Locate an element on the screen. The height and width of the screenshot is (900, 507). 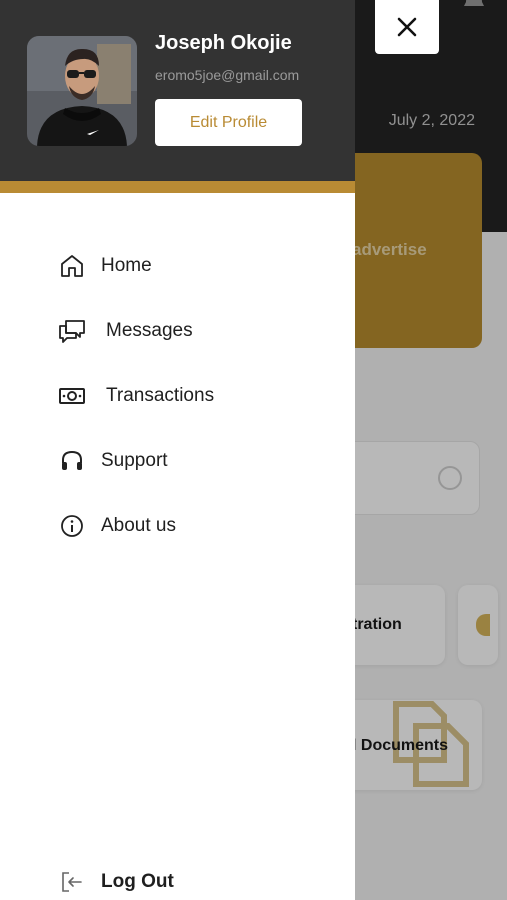
menu-item-label: Home is located at coordinates (126, 265).